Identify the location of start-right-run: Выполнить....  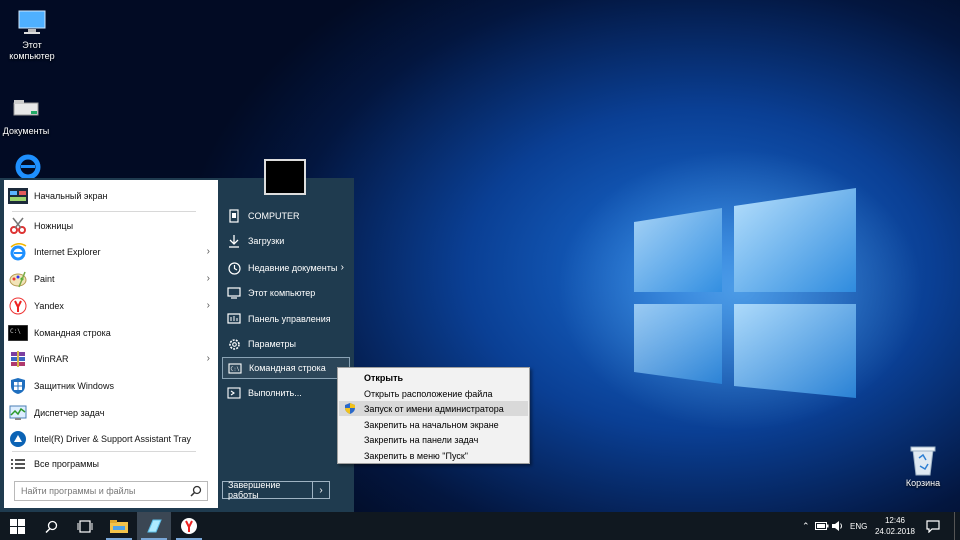
(286, 393).